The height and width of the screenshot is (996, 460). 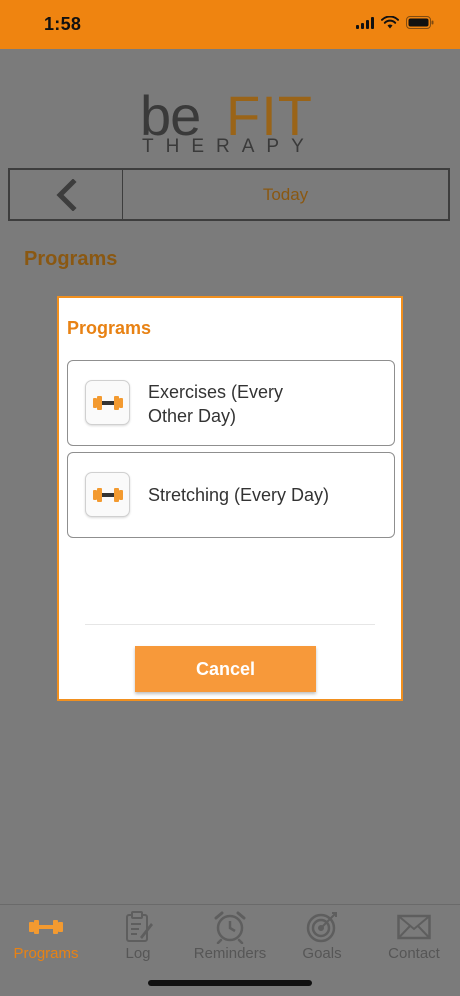 What do you see at coordinates (420, 22) in the screenshot?
I see `battery-icon` at bounding box center [420, 22].